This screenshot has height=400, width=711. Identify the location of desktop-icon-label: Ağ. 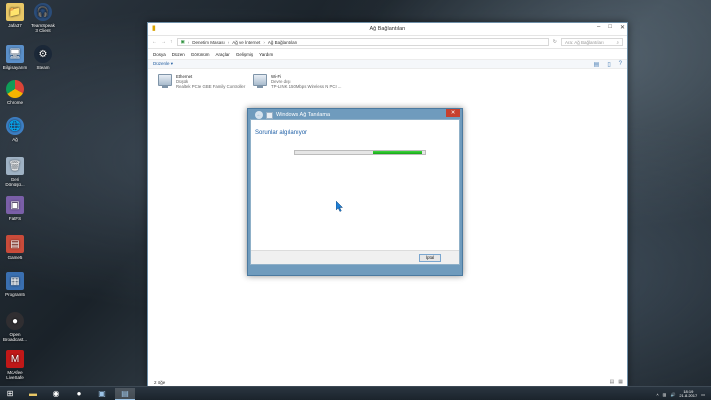
(15, 139).